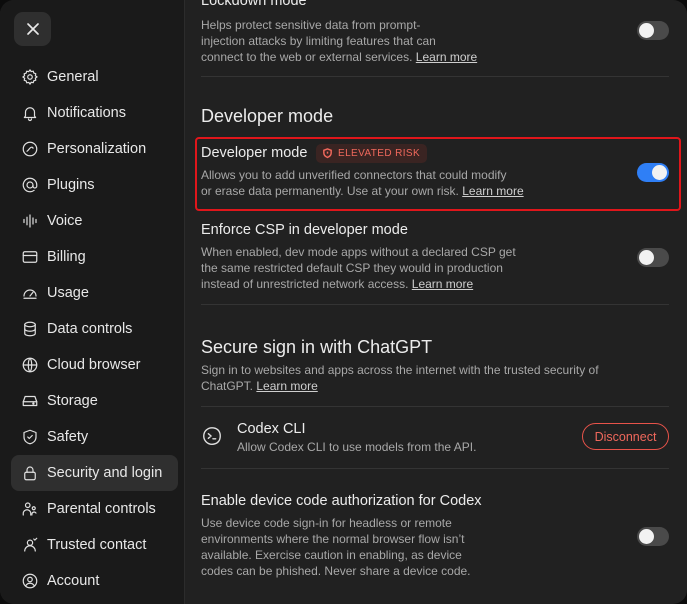 This screenshot has height=604, width=687. I want to click on elevated-risk-badge: ELEVATED RISK, so click(372, 153).